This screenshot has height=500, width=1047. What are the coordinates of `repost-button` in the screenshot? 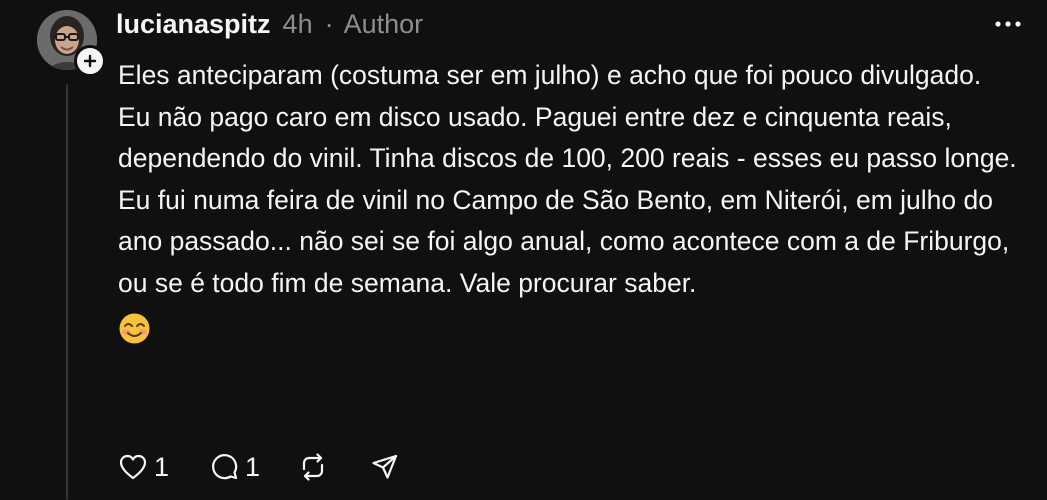 It's located at (313, 467).